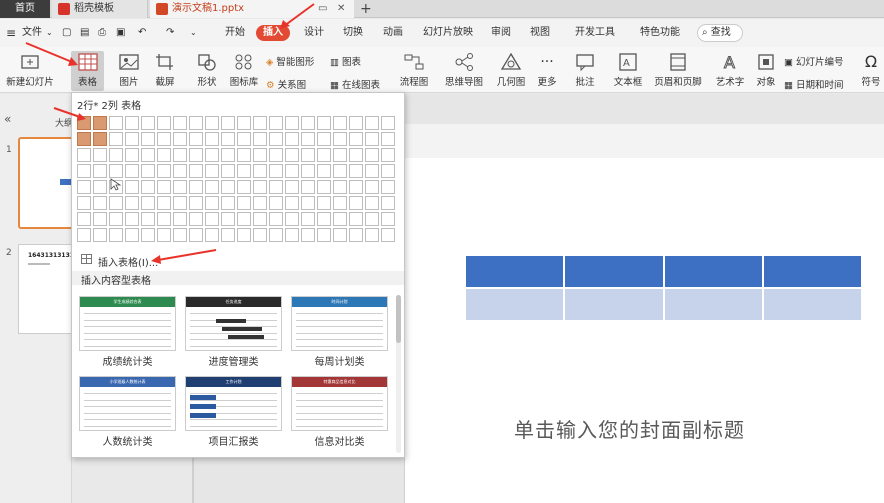  I want to click on slide-table-header-row, so click(663, 271).